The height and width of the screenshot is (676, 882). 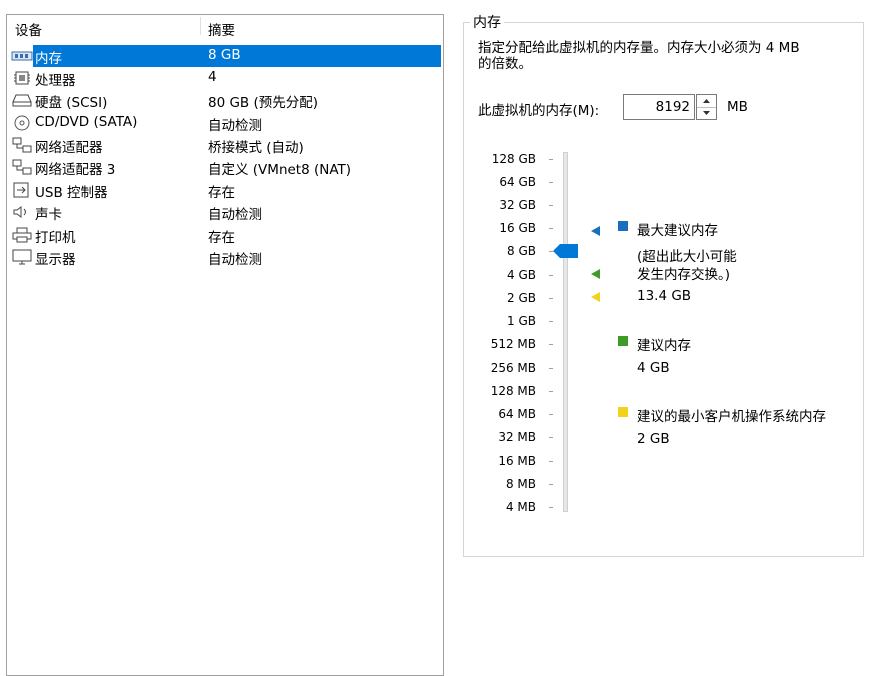 I want to click on memory-description: 指定分配给此虚拟机的内存量。内存大小必须为 4 MB 的倍数。, so click(x=668, y=56).